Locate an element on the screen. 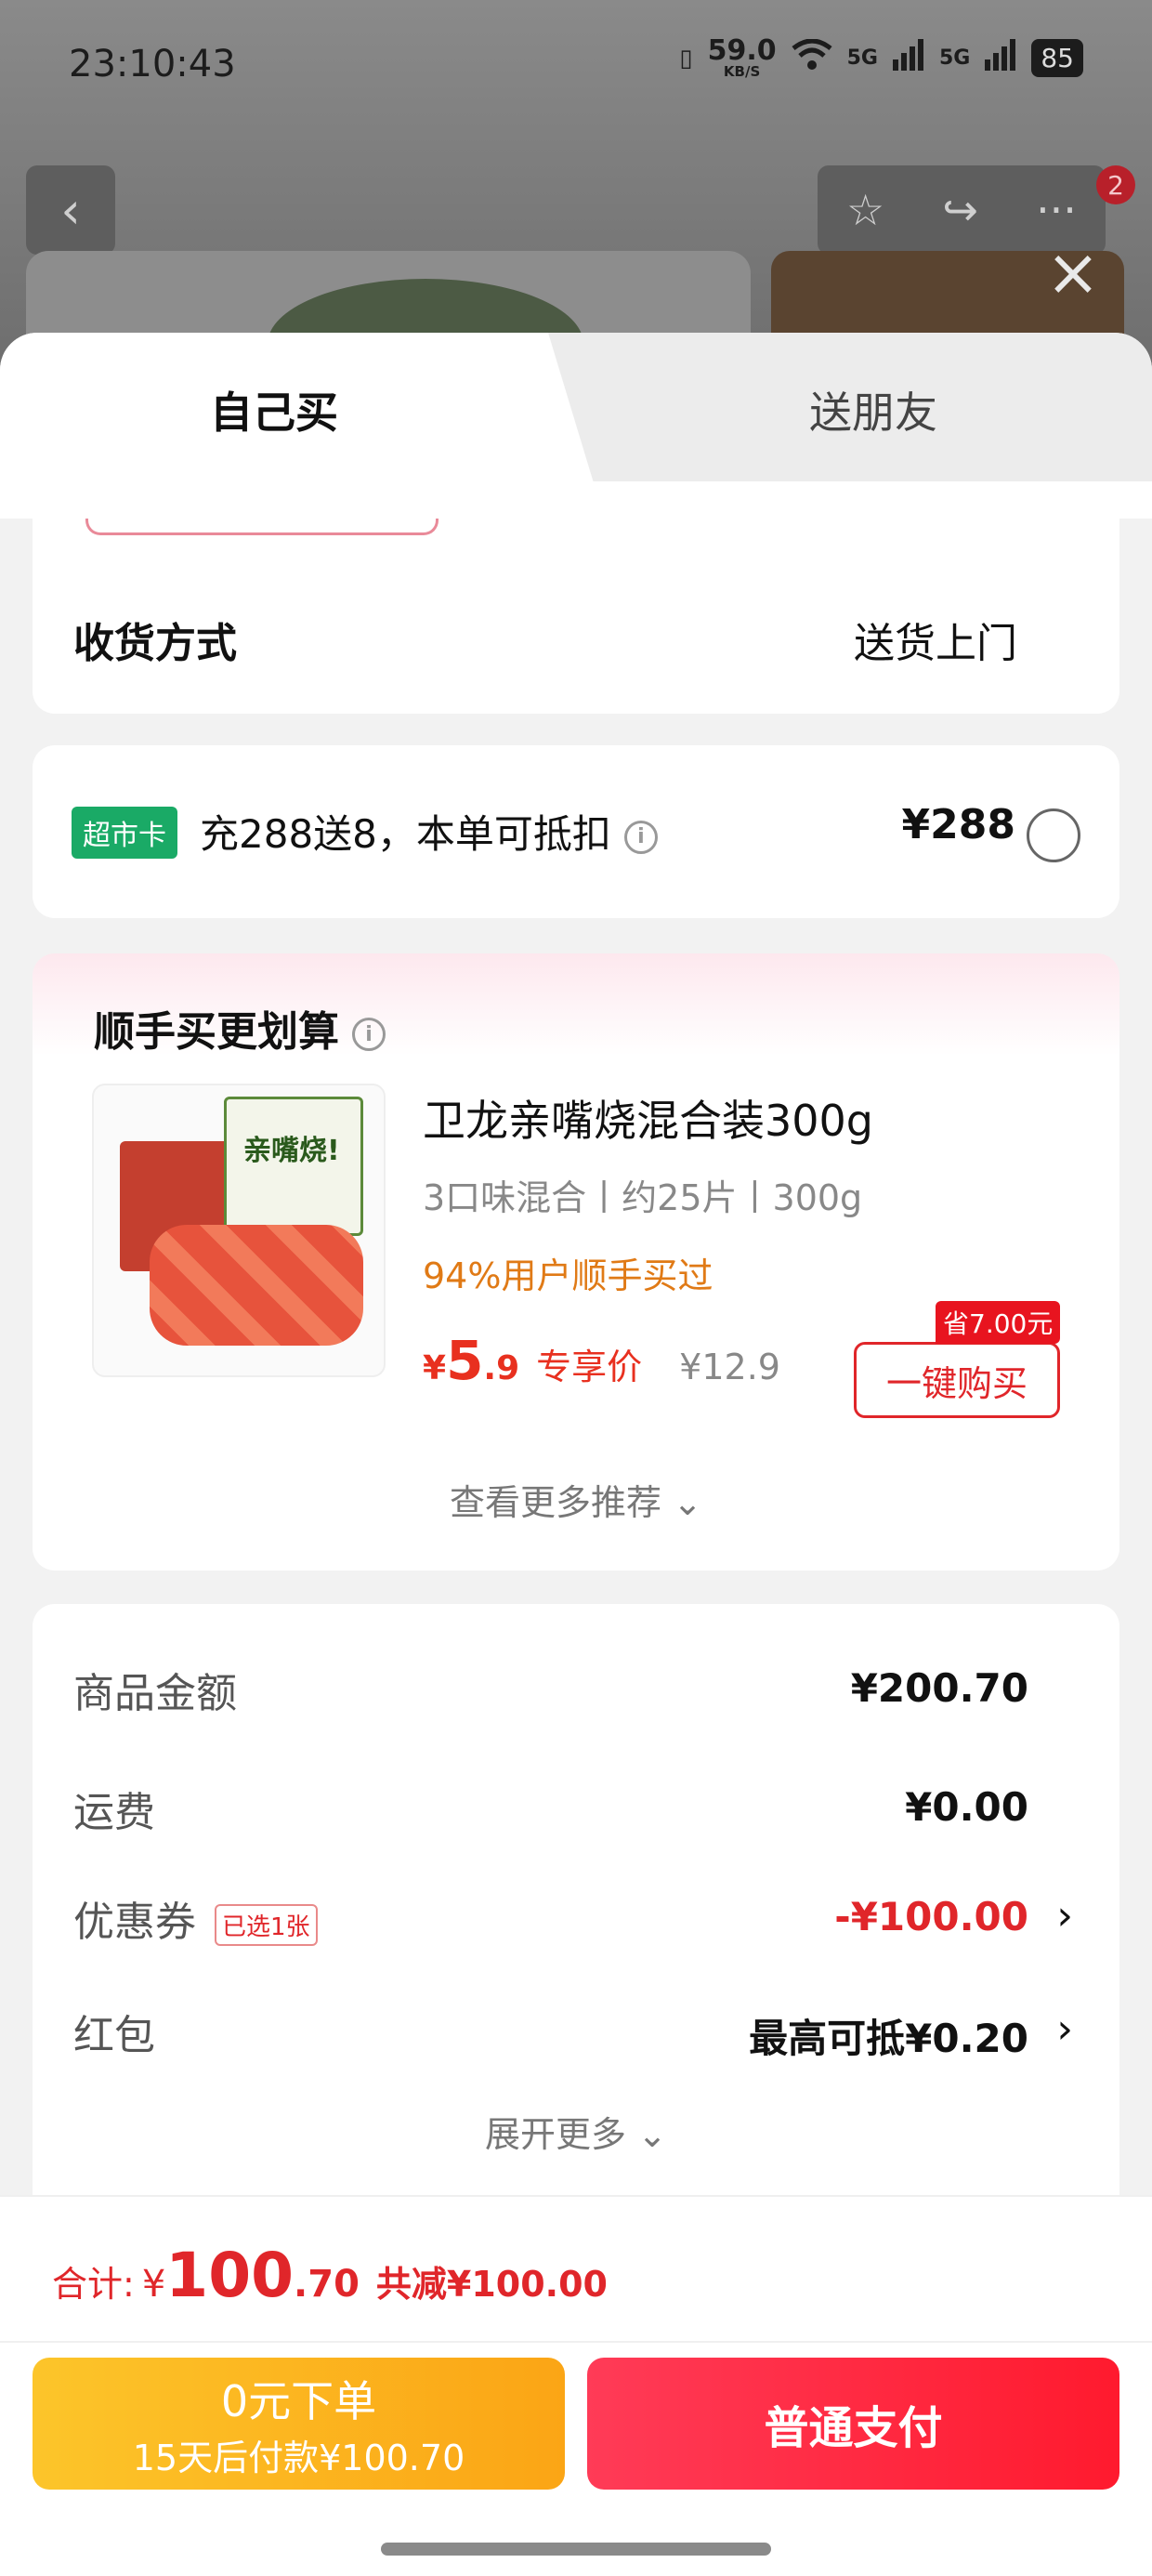 Image resolution: width=1152 pixels, height=2576 pixels. summary-row-goods: 商品金额 ¥200.70 is located at coordinates (596, 1697).